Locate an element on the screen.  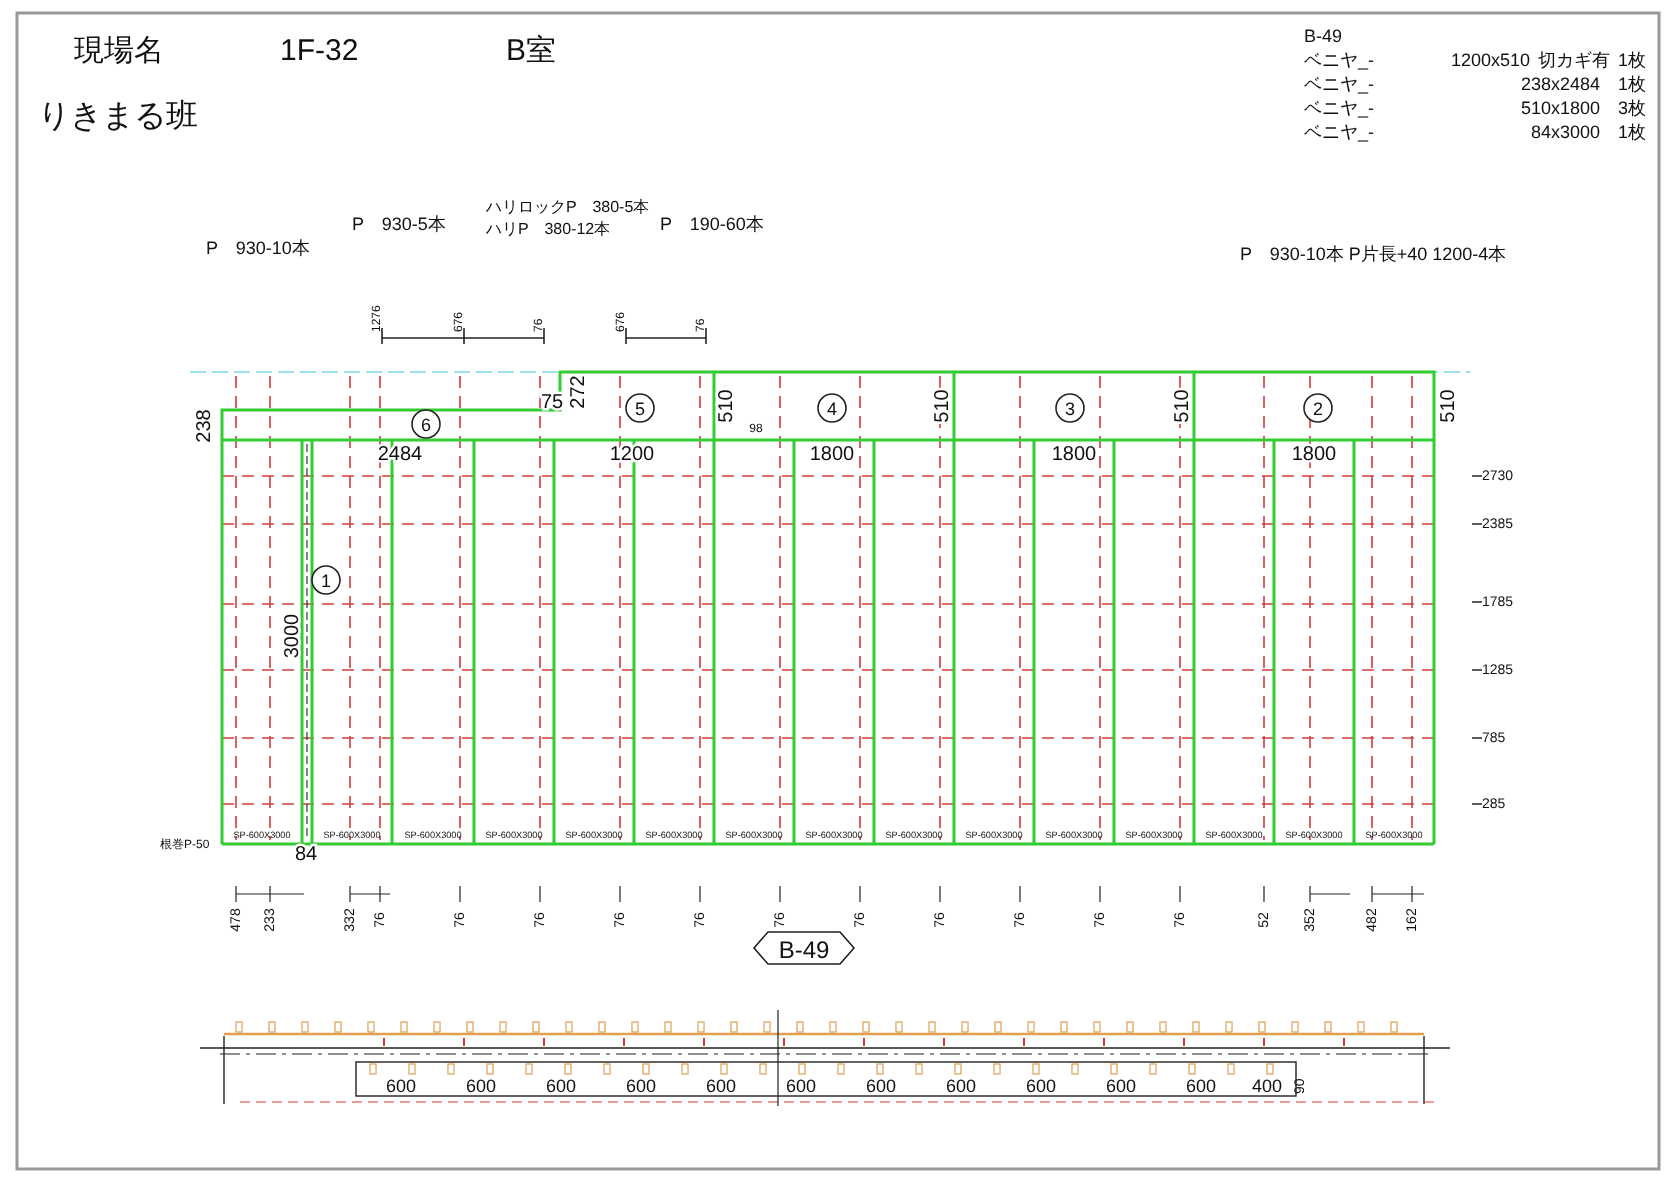
dimension-label: 238 is located at coordinates (205, 426).